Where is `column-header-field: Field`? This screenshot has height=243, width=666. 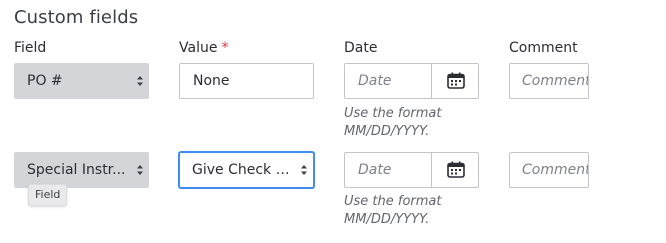
column-header-field: Field is located at coordinates (30, 48).